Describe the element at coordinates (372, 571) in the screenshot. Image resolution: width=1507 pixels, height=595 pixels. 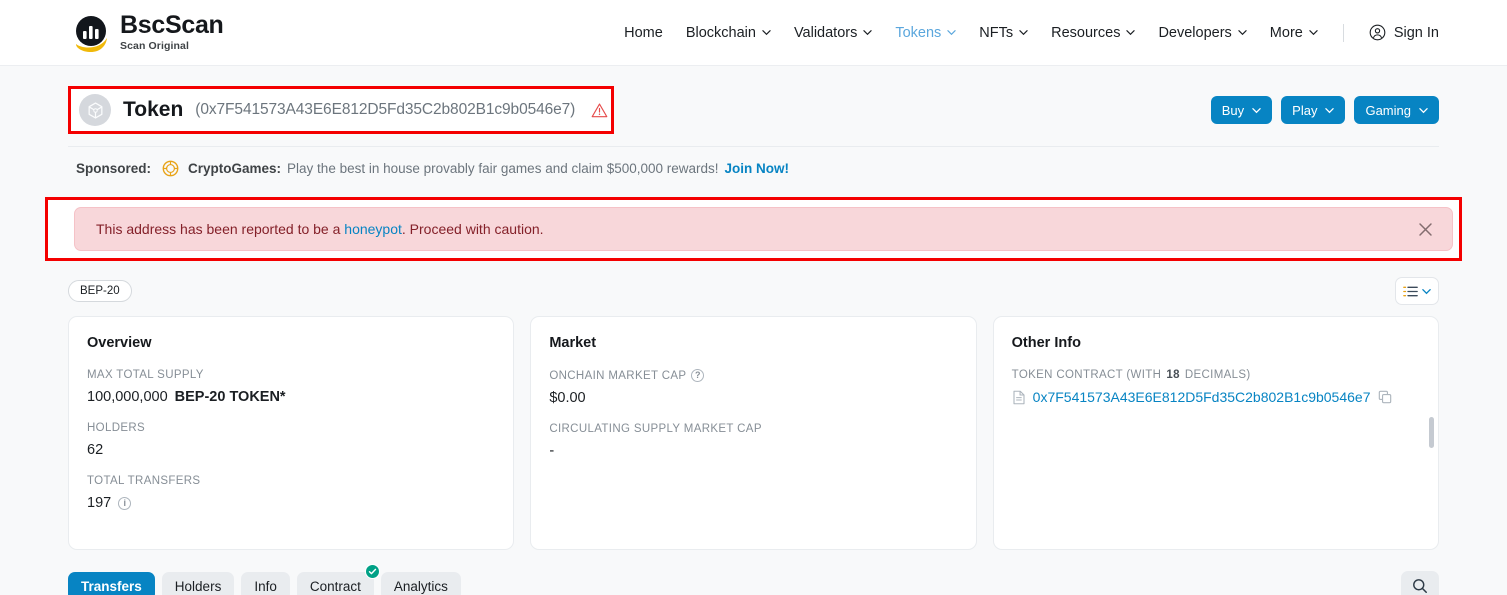
I see `verified-check-icon` at that location.